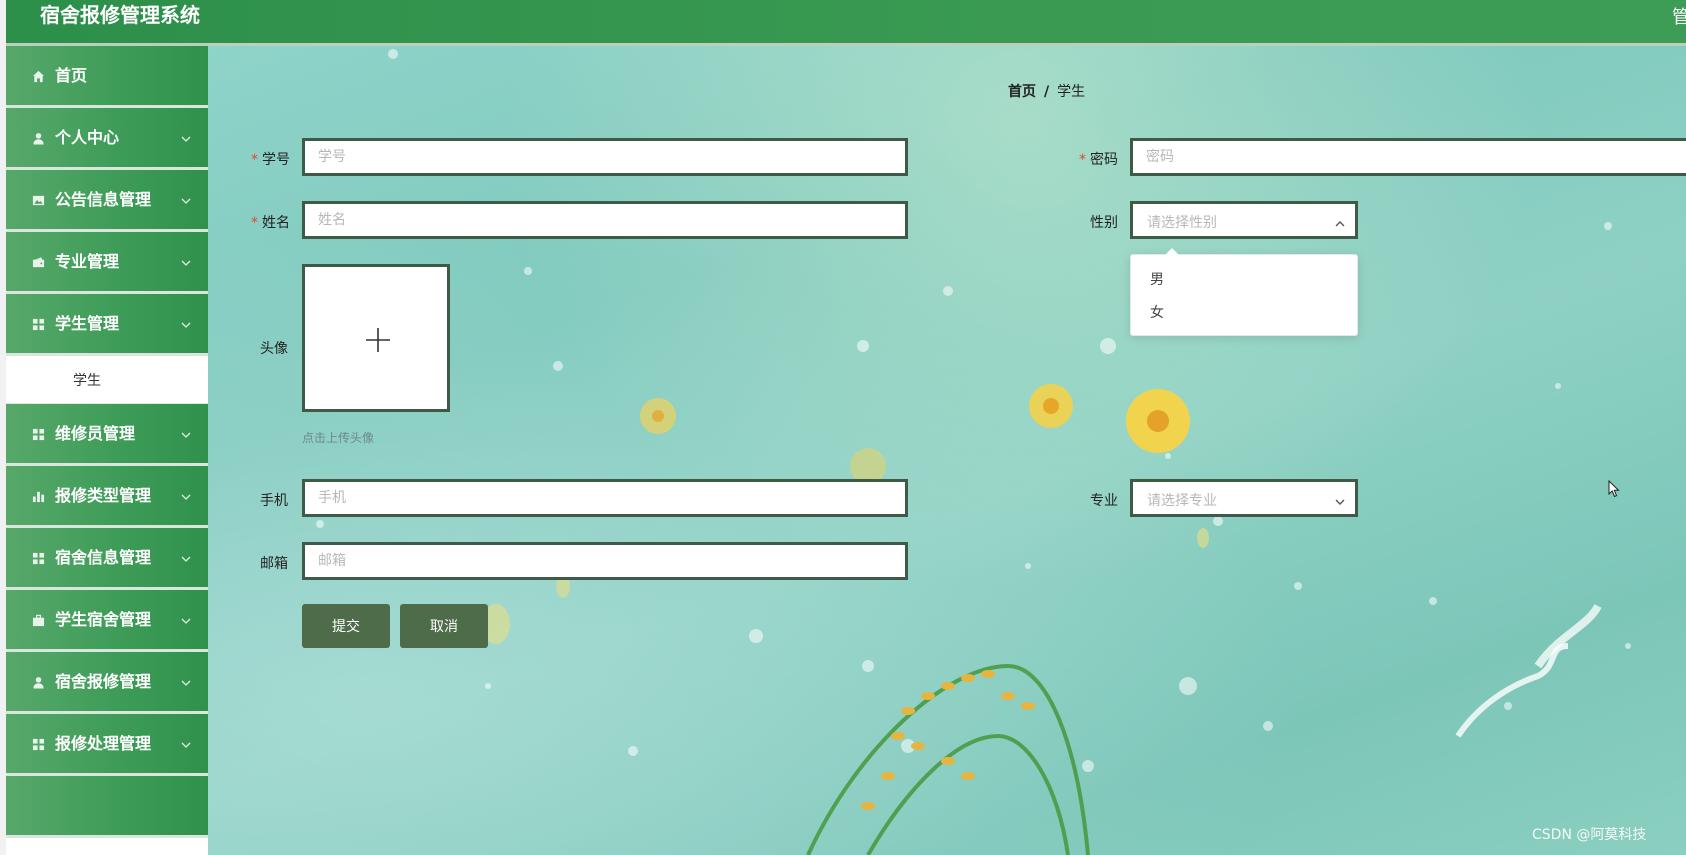 The width and height of the screenshot is (1686, 855). I want to click on name-input, so click(605, 220).